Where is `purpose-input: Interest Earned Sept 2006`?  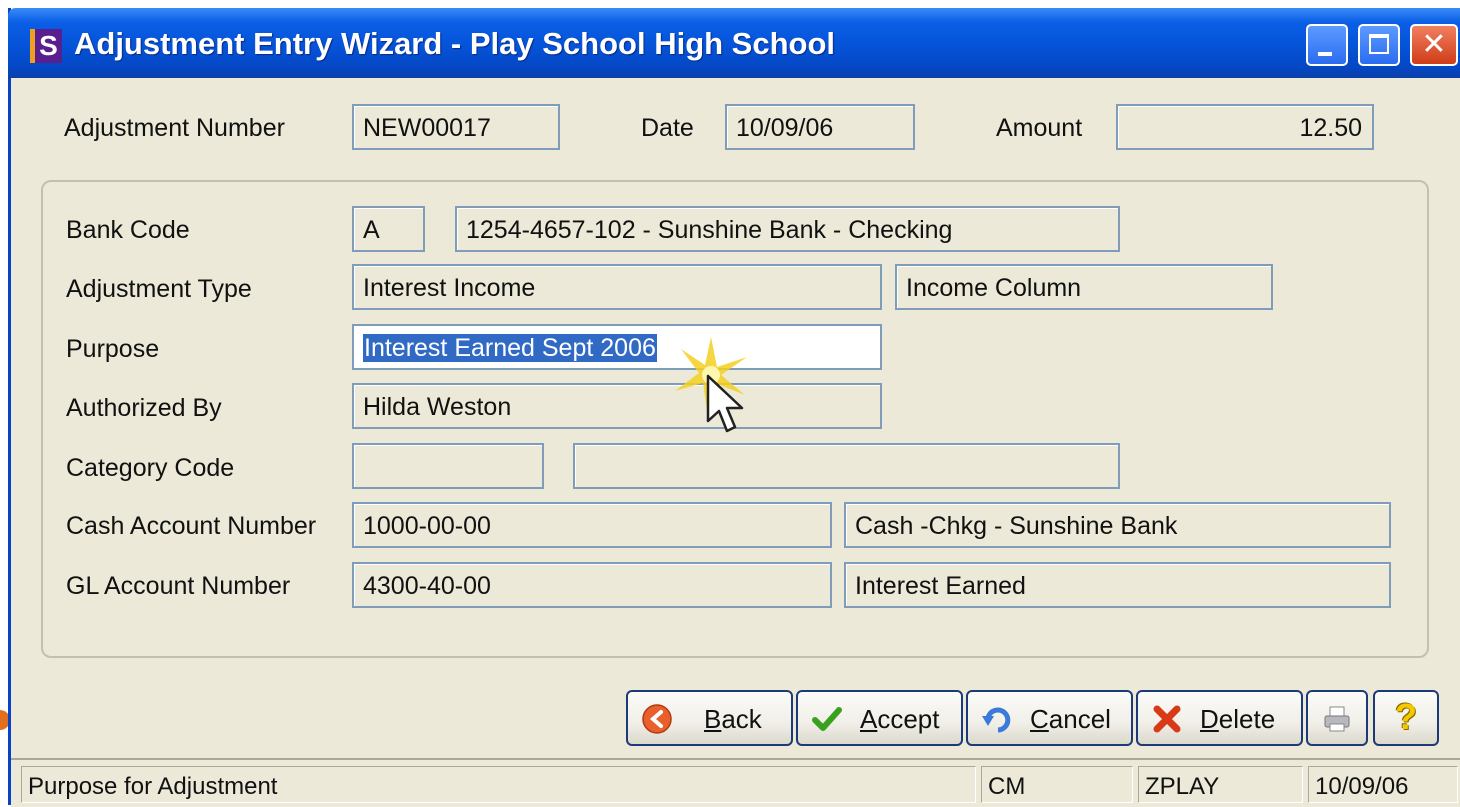
purpose-input: Interest Earned Sept 2006 is located at coordinates (617, 347).